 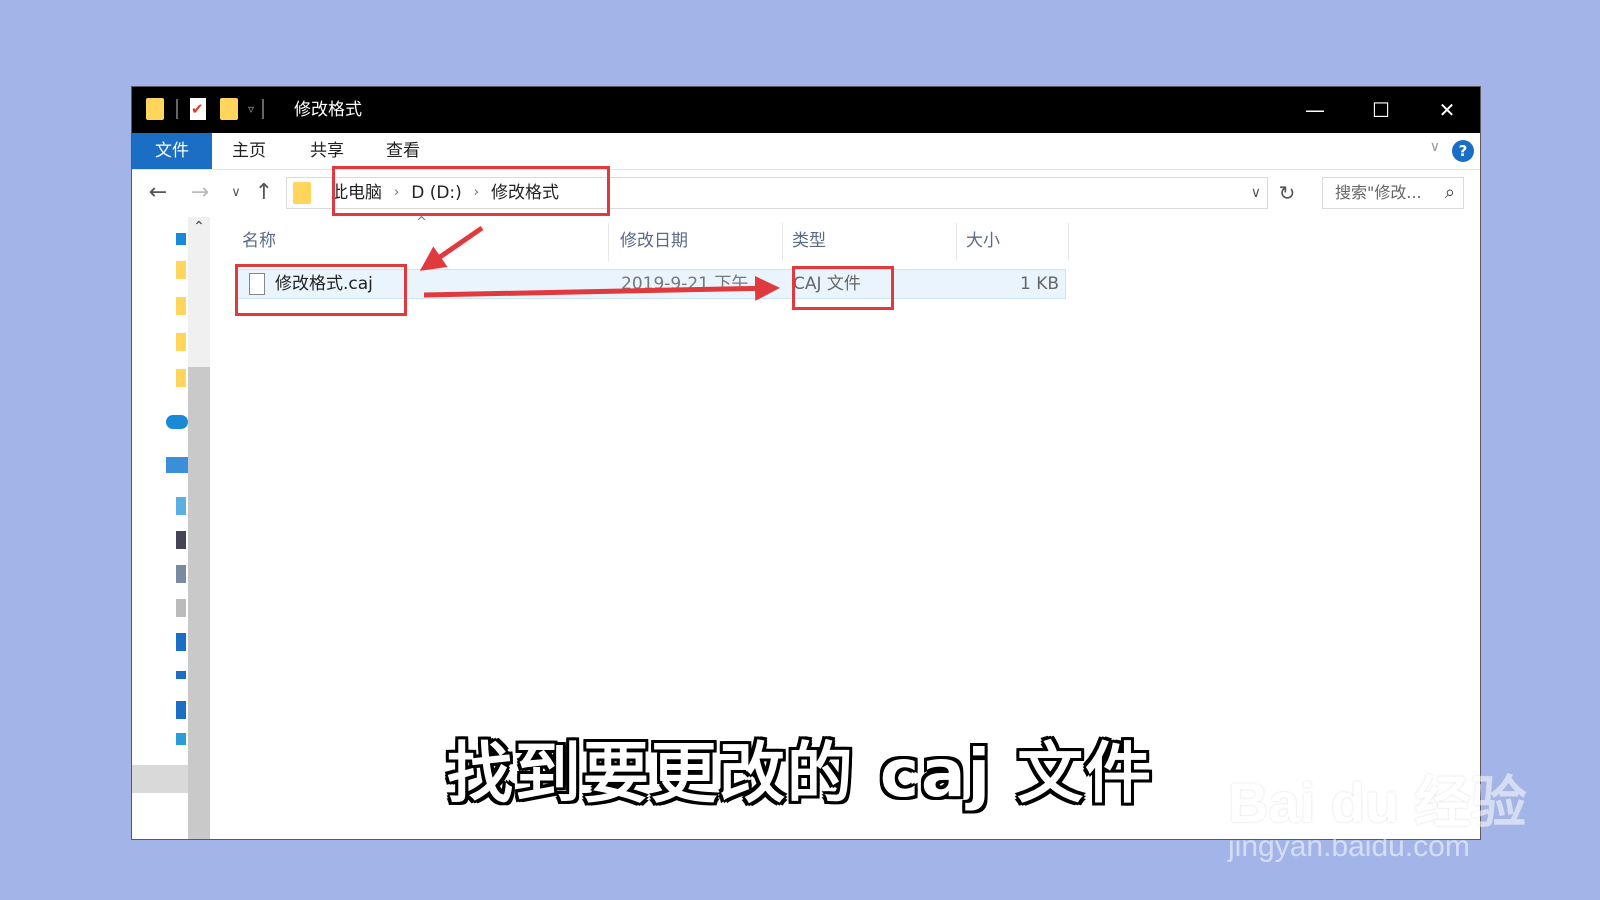 I want to click on watermark-brand: Bai du 经验, so click(x=1377, y=802).